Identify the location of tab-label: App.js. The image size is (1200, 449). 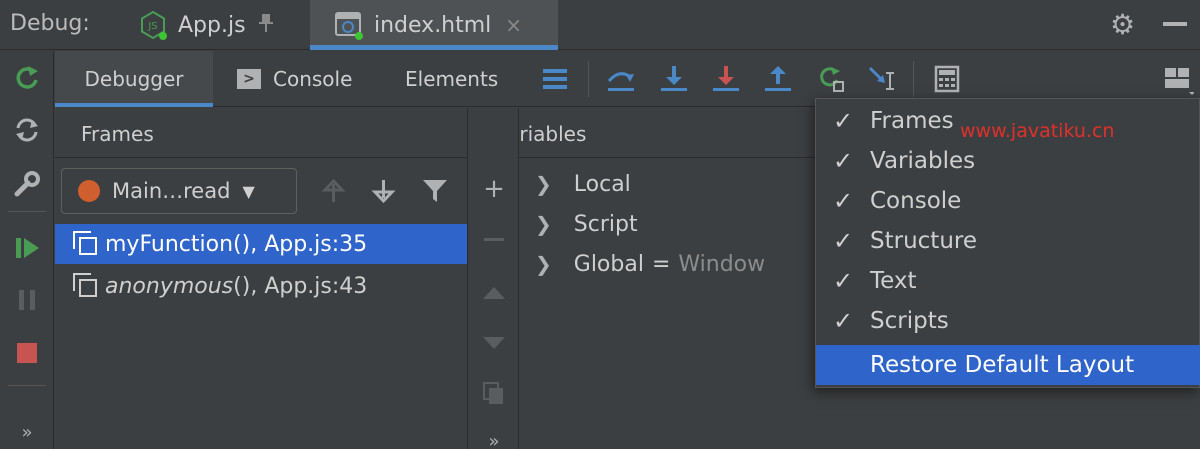
(212, 25).